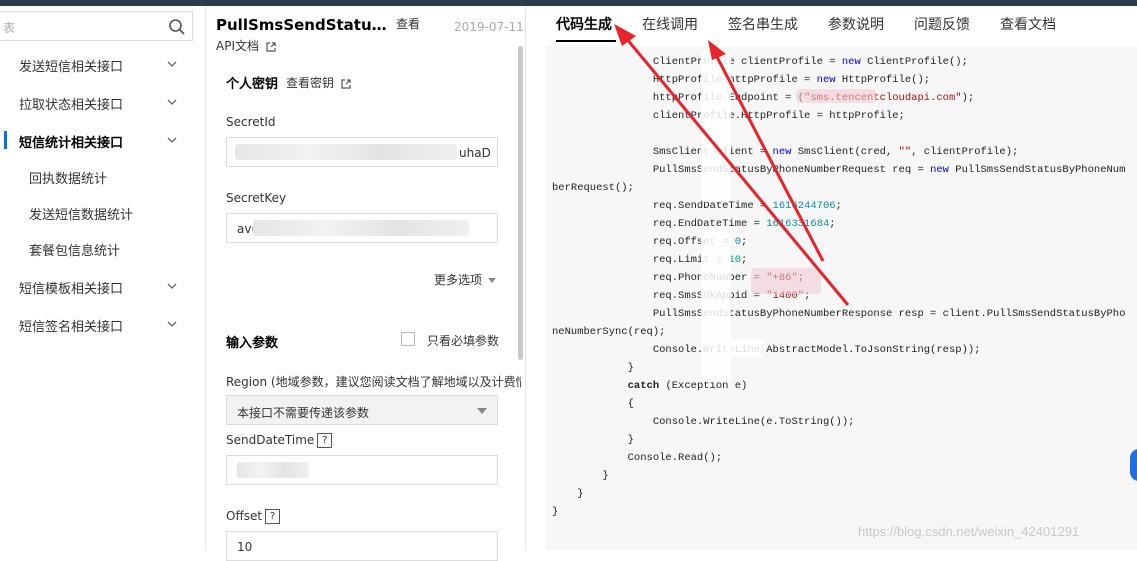 Image resolution: width=1137 pixels, height=561 pixels. Describe the element at coordinates (256, 198) in the screenshot. I see `secret-key-label: SecretKey` at that location.